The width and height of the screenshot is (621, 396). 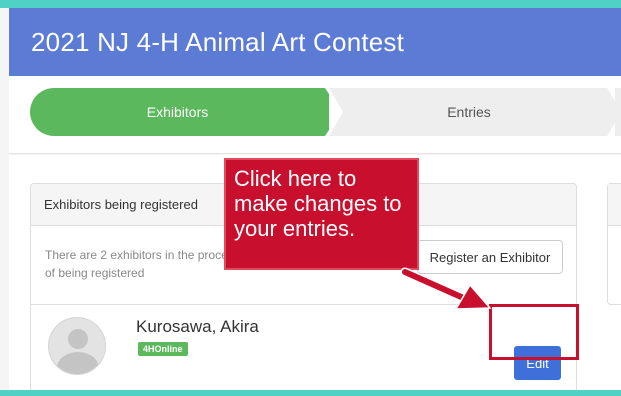 I want to click on step-exhibitors-label: Exhibitors, so click(x=177, y=112).